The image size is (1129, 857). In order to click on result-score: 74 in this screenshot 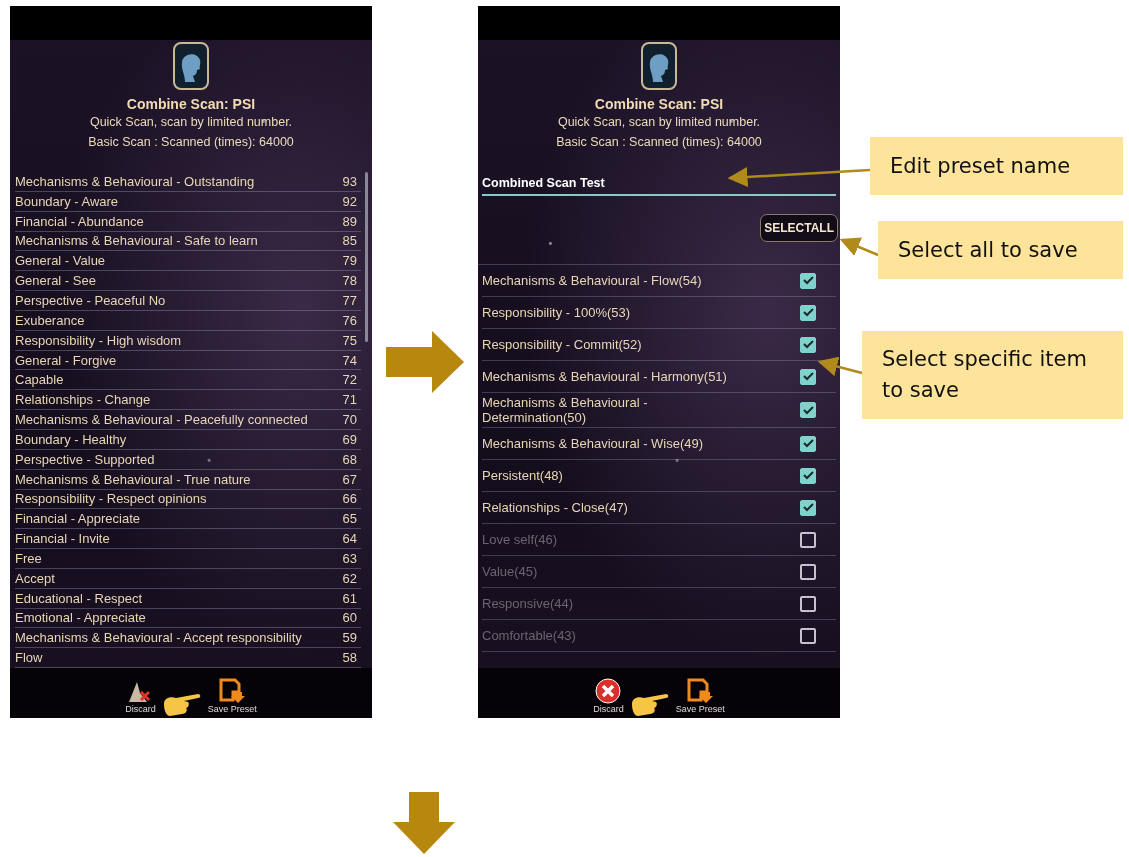, I will do `click(349, 360)`.